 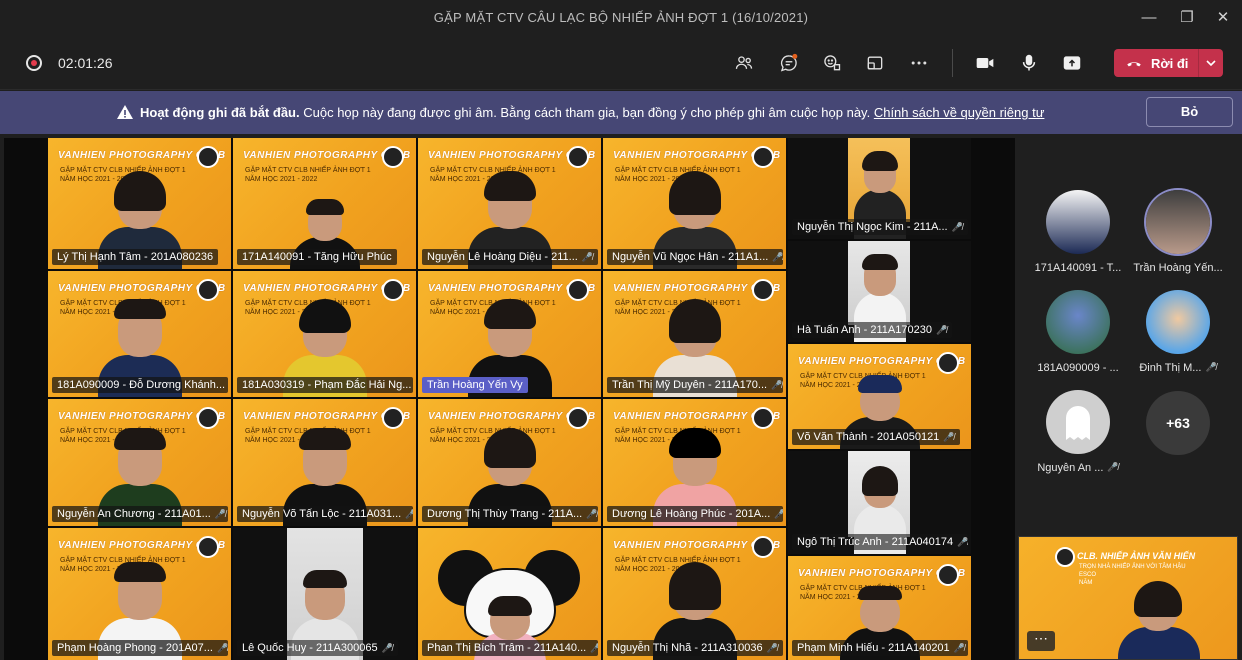 What do you see at coordinates (879, 291) in the screenshot?
I see `video-tile: Hà Tuấn Anh - 211A170230 🎤̸` at bounding box center [879, 291].